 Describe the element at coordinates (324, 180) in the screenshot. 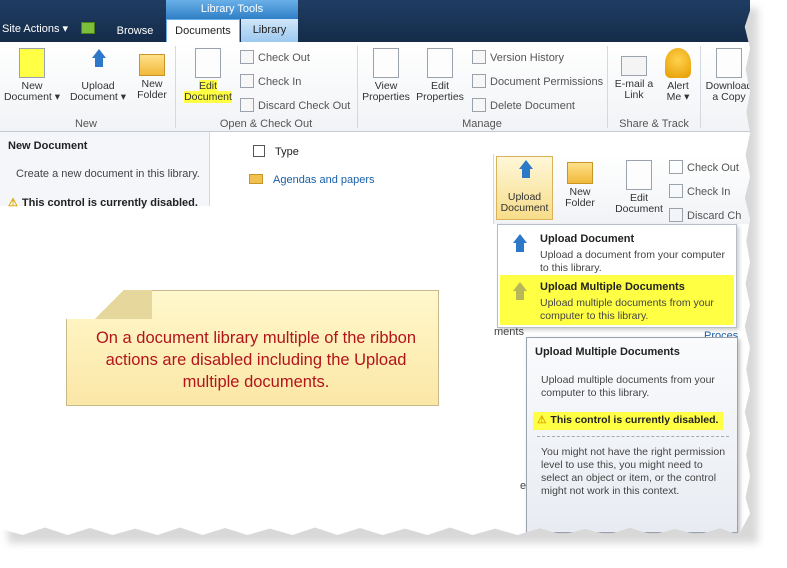

I see `folder-name-link: Agendas and papers` at that location.